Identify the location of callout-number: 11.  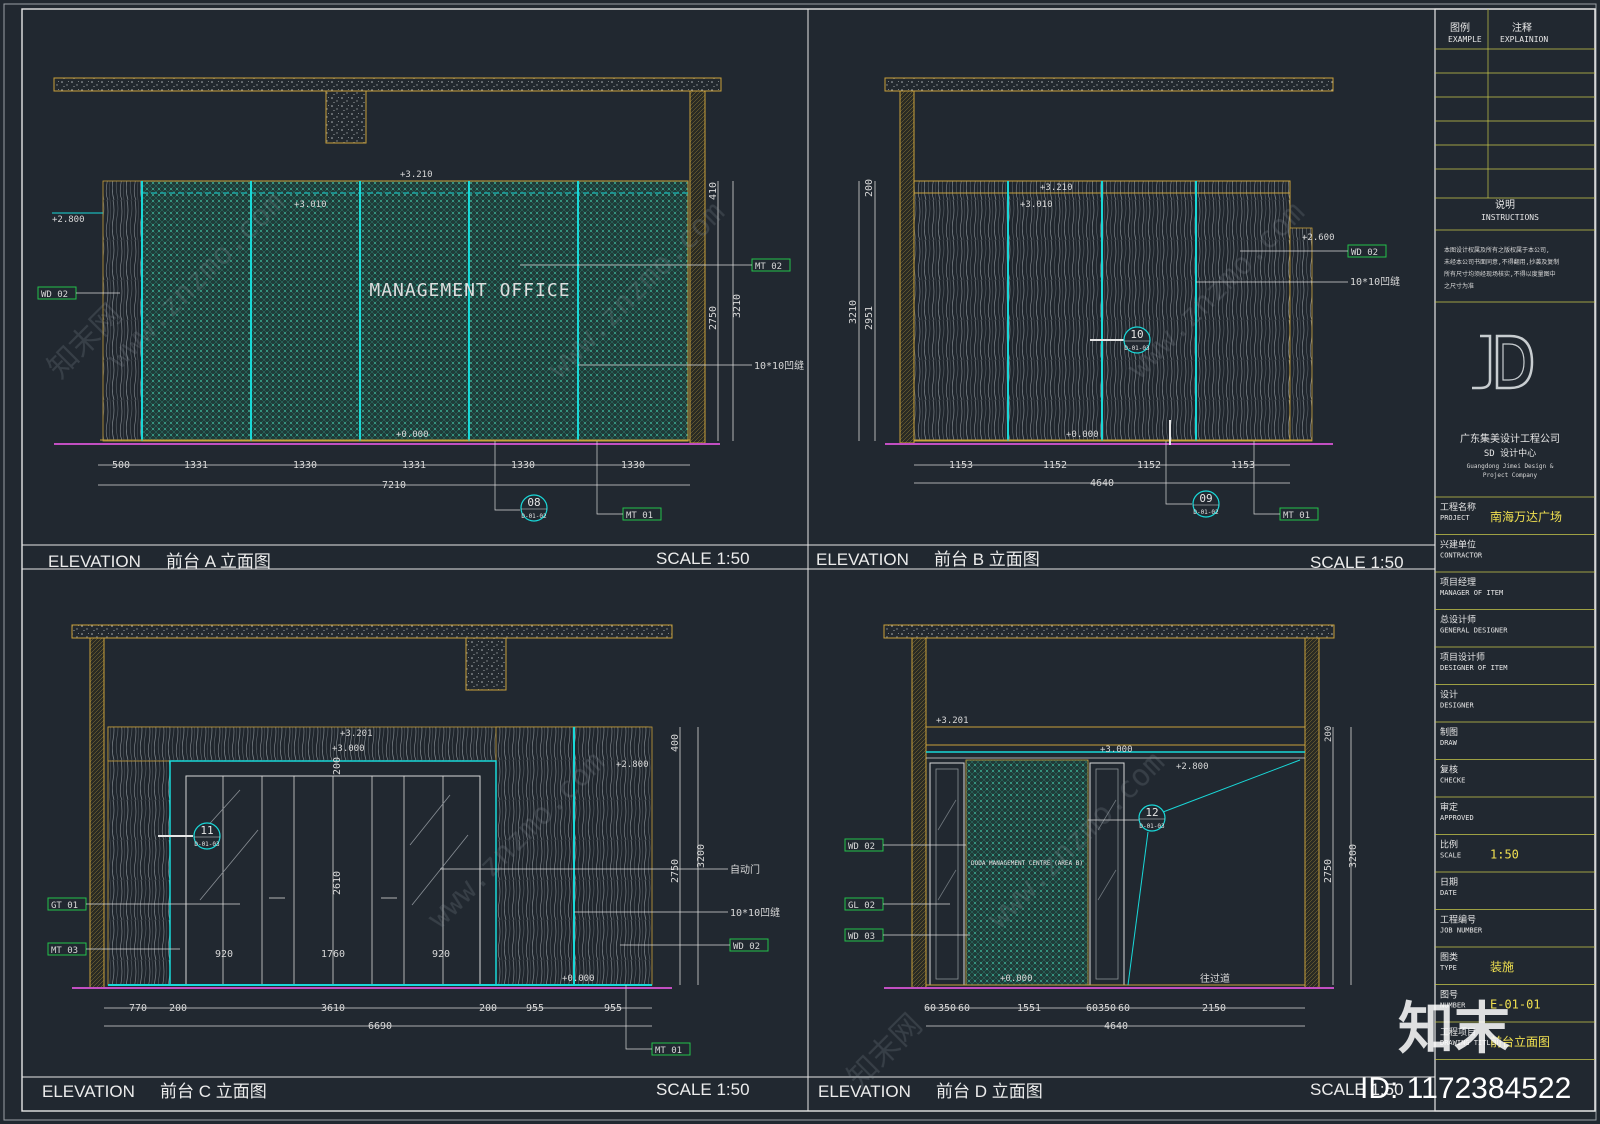
(206, 830).